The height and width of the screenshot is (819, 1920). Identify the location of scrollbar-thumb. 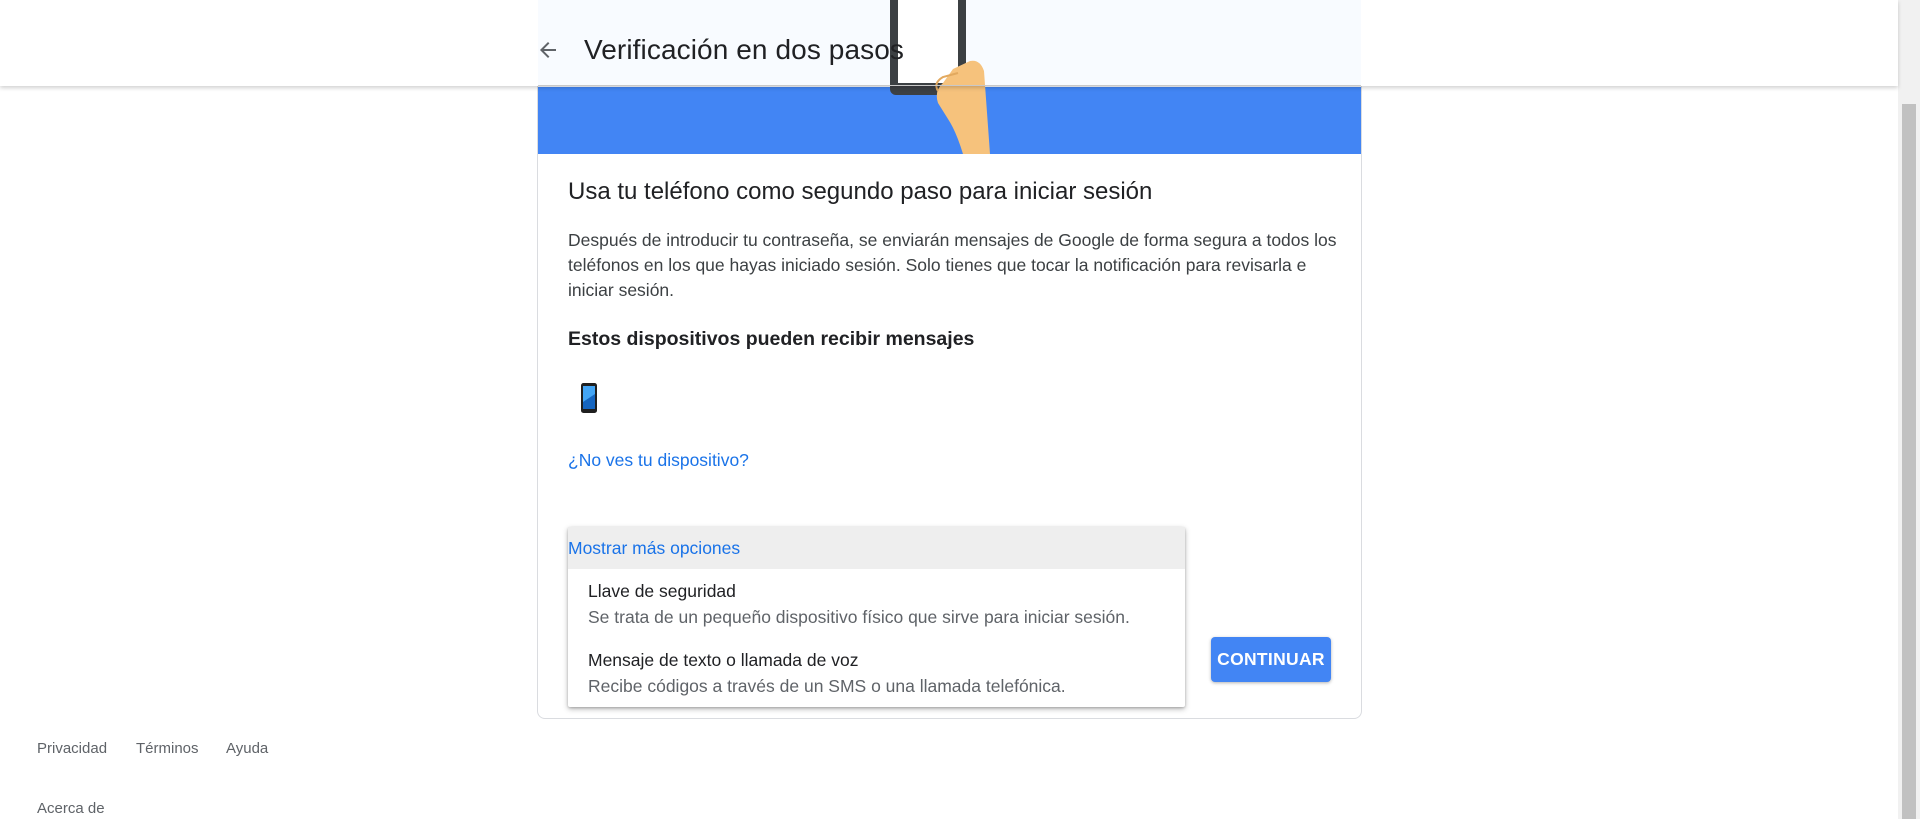
(1909, 461).